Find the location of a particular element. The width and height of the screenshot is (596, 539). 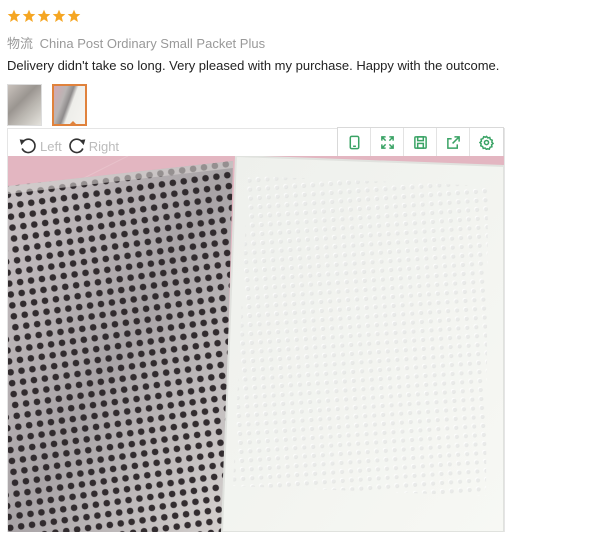

share-button is located at coordinates (453, 142).